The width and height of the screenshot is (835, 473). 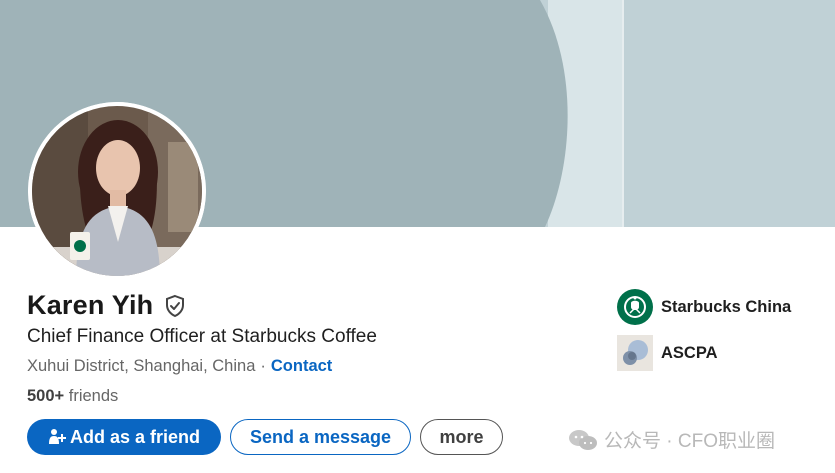 What do you see at coordinates (135, 436) in the screenshot?
I see `add-friend-label: Add as a friend` at bounding box center [135, 436].